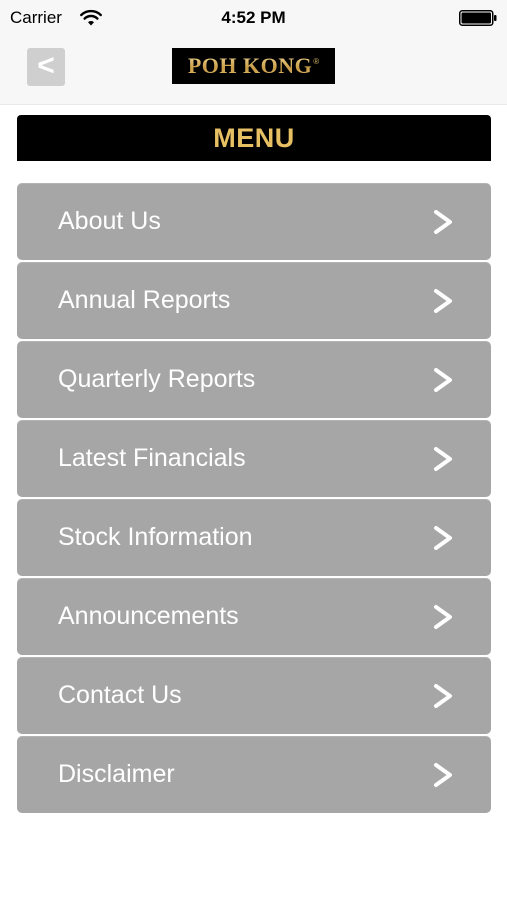 This screenshot has width=507, height=900. Describe the element at coordinates (254, 695) in the screenshot. I see `menu-item-contact-us: Contact Us` at that location.